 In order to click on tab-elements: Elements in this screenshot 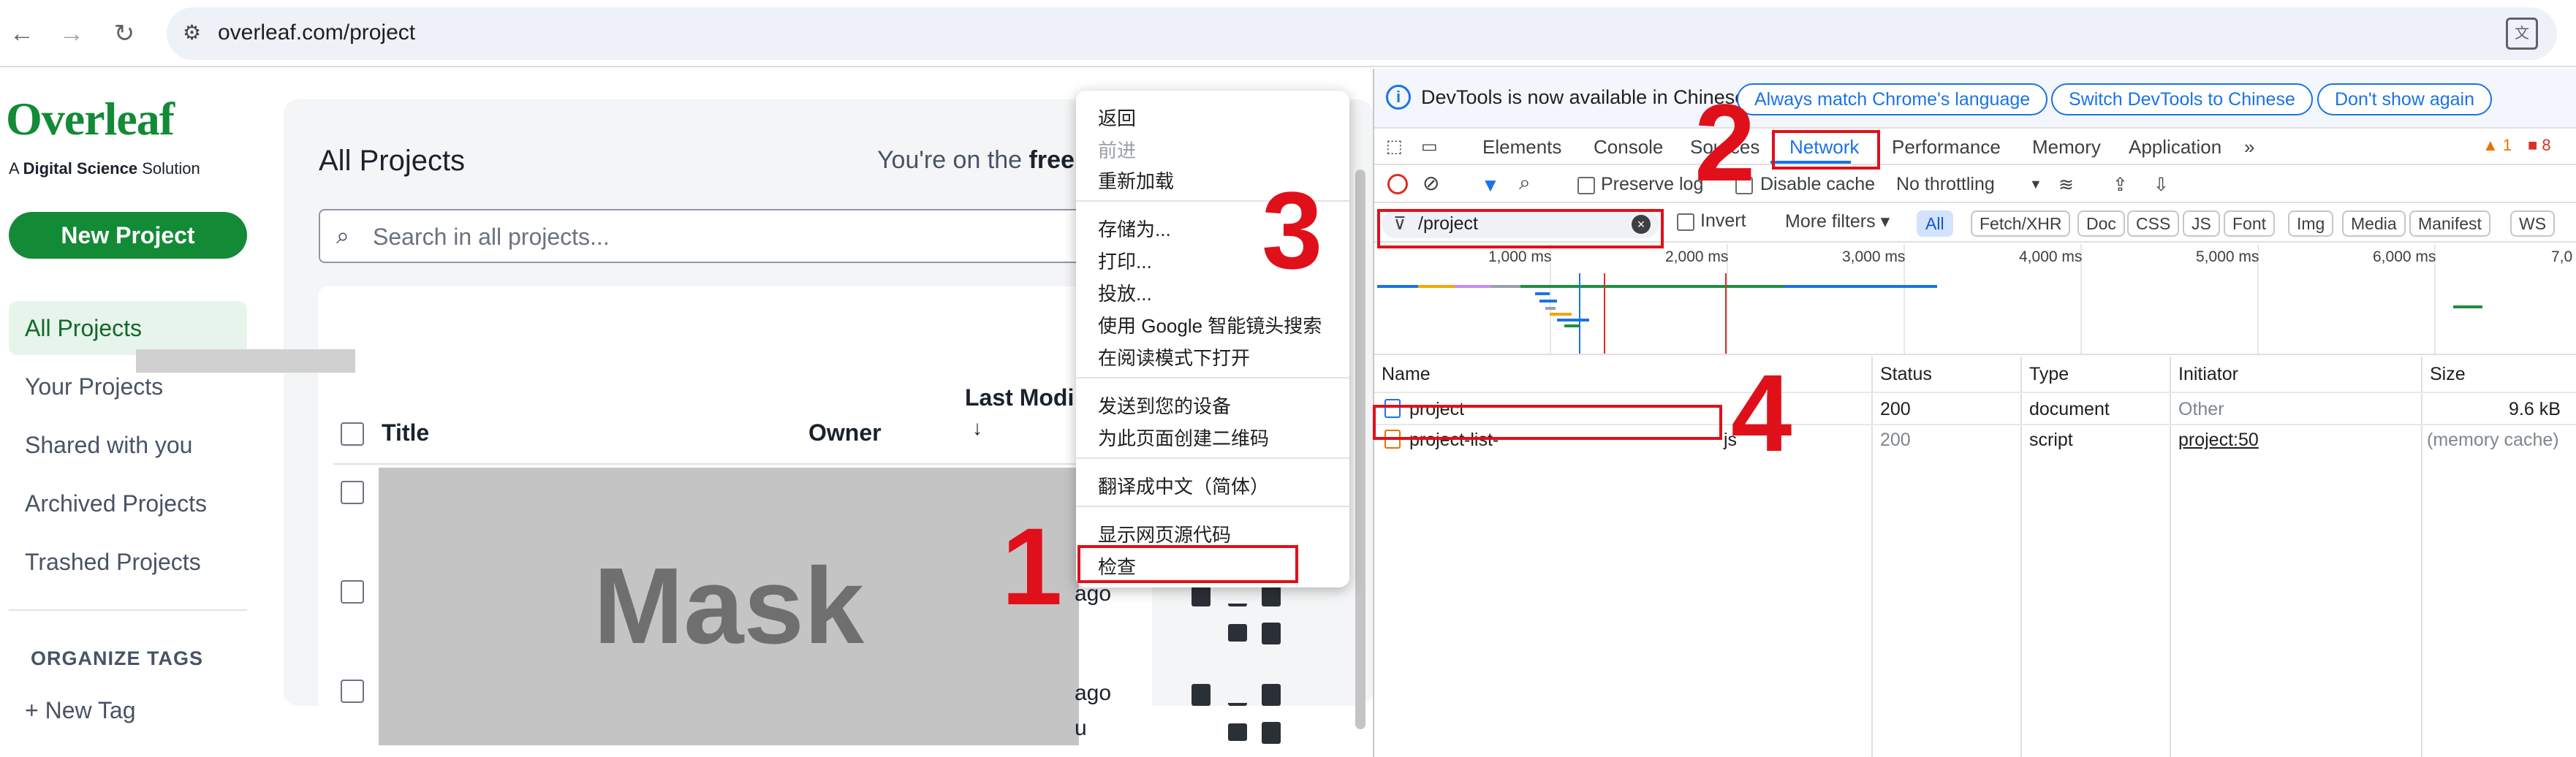, I will do `click(1521, 147)`.